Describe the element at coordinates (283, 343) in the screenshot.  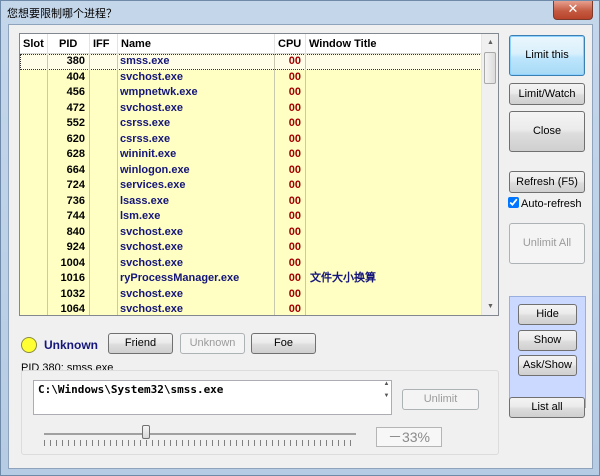
I see `foe-button: Foe` at that location.